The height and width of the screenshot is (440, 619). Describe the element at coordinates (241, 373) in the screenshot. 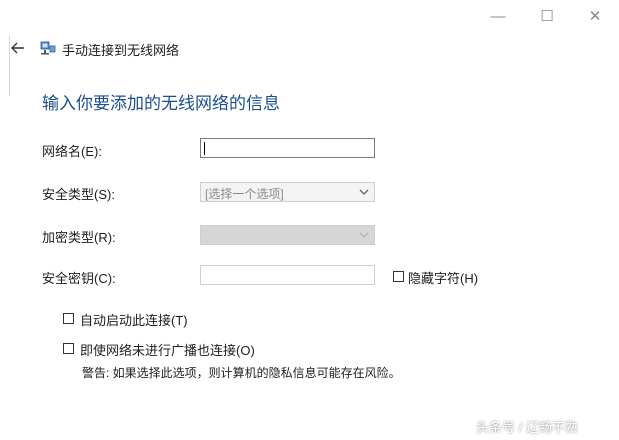

I see `privacy-warning: 警告: 如果选择此选项，则计算机的隐私信息可能存在风险。` at that location.